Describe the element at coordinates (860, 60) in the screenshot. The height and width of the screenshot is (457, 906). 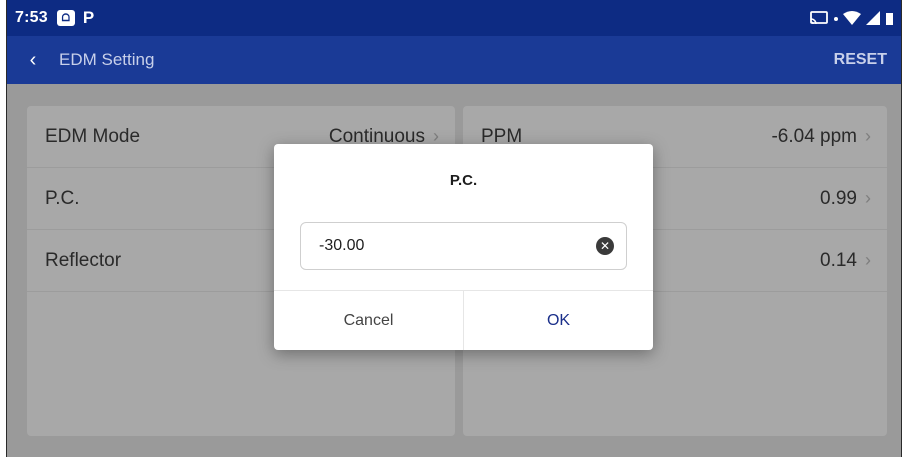
I see `reset-button: RESET` at that location.